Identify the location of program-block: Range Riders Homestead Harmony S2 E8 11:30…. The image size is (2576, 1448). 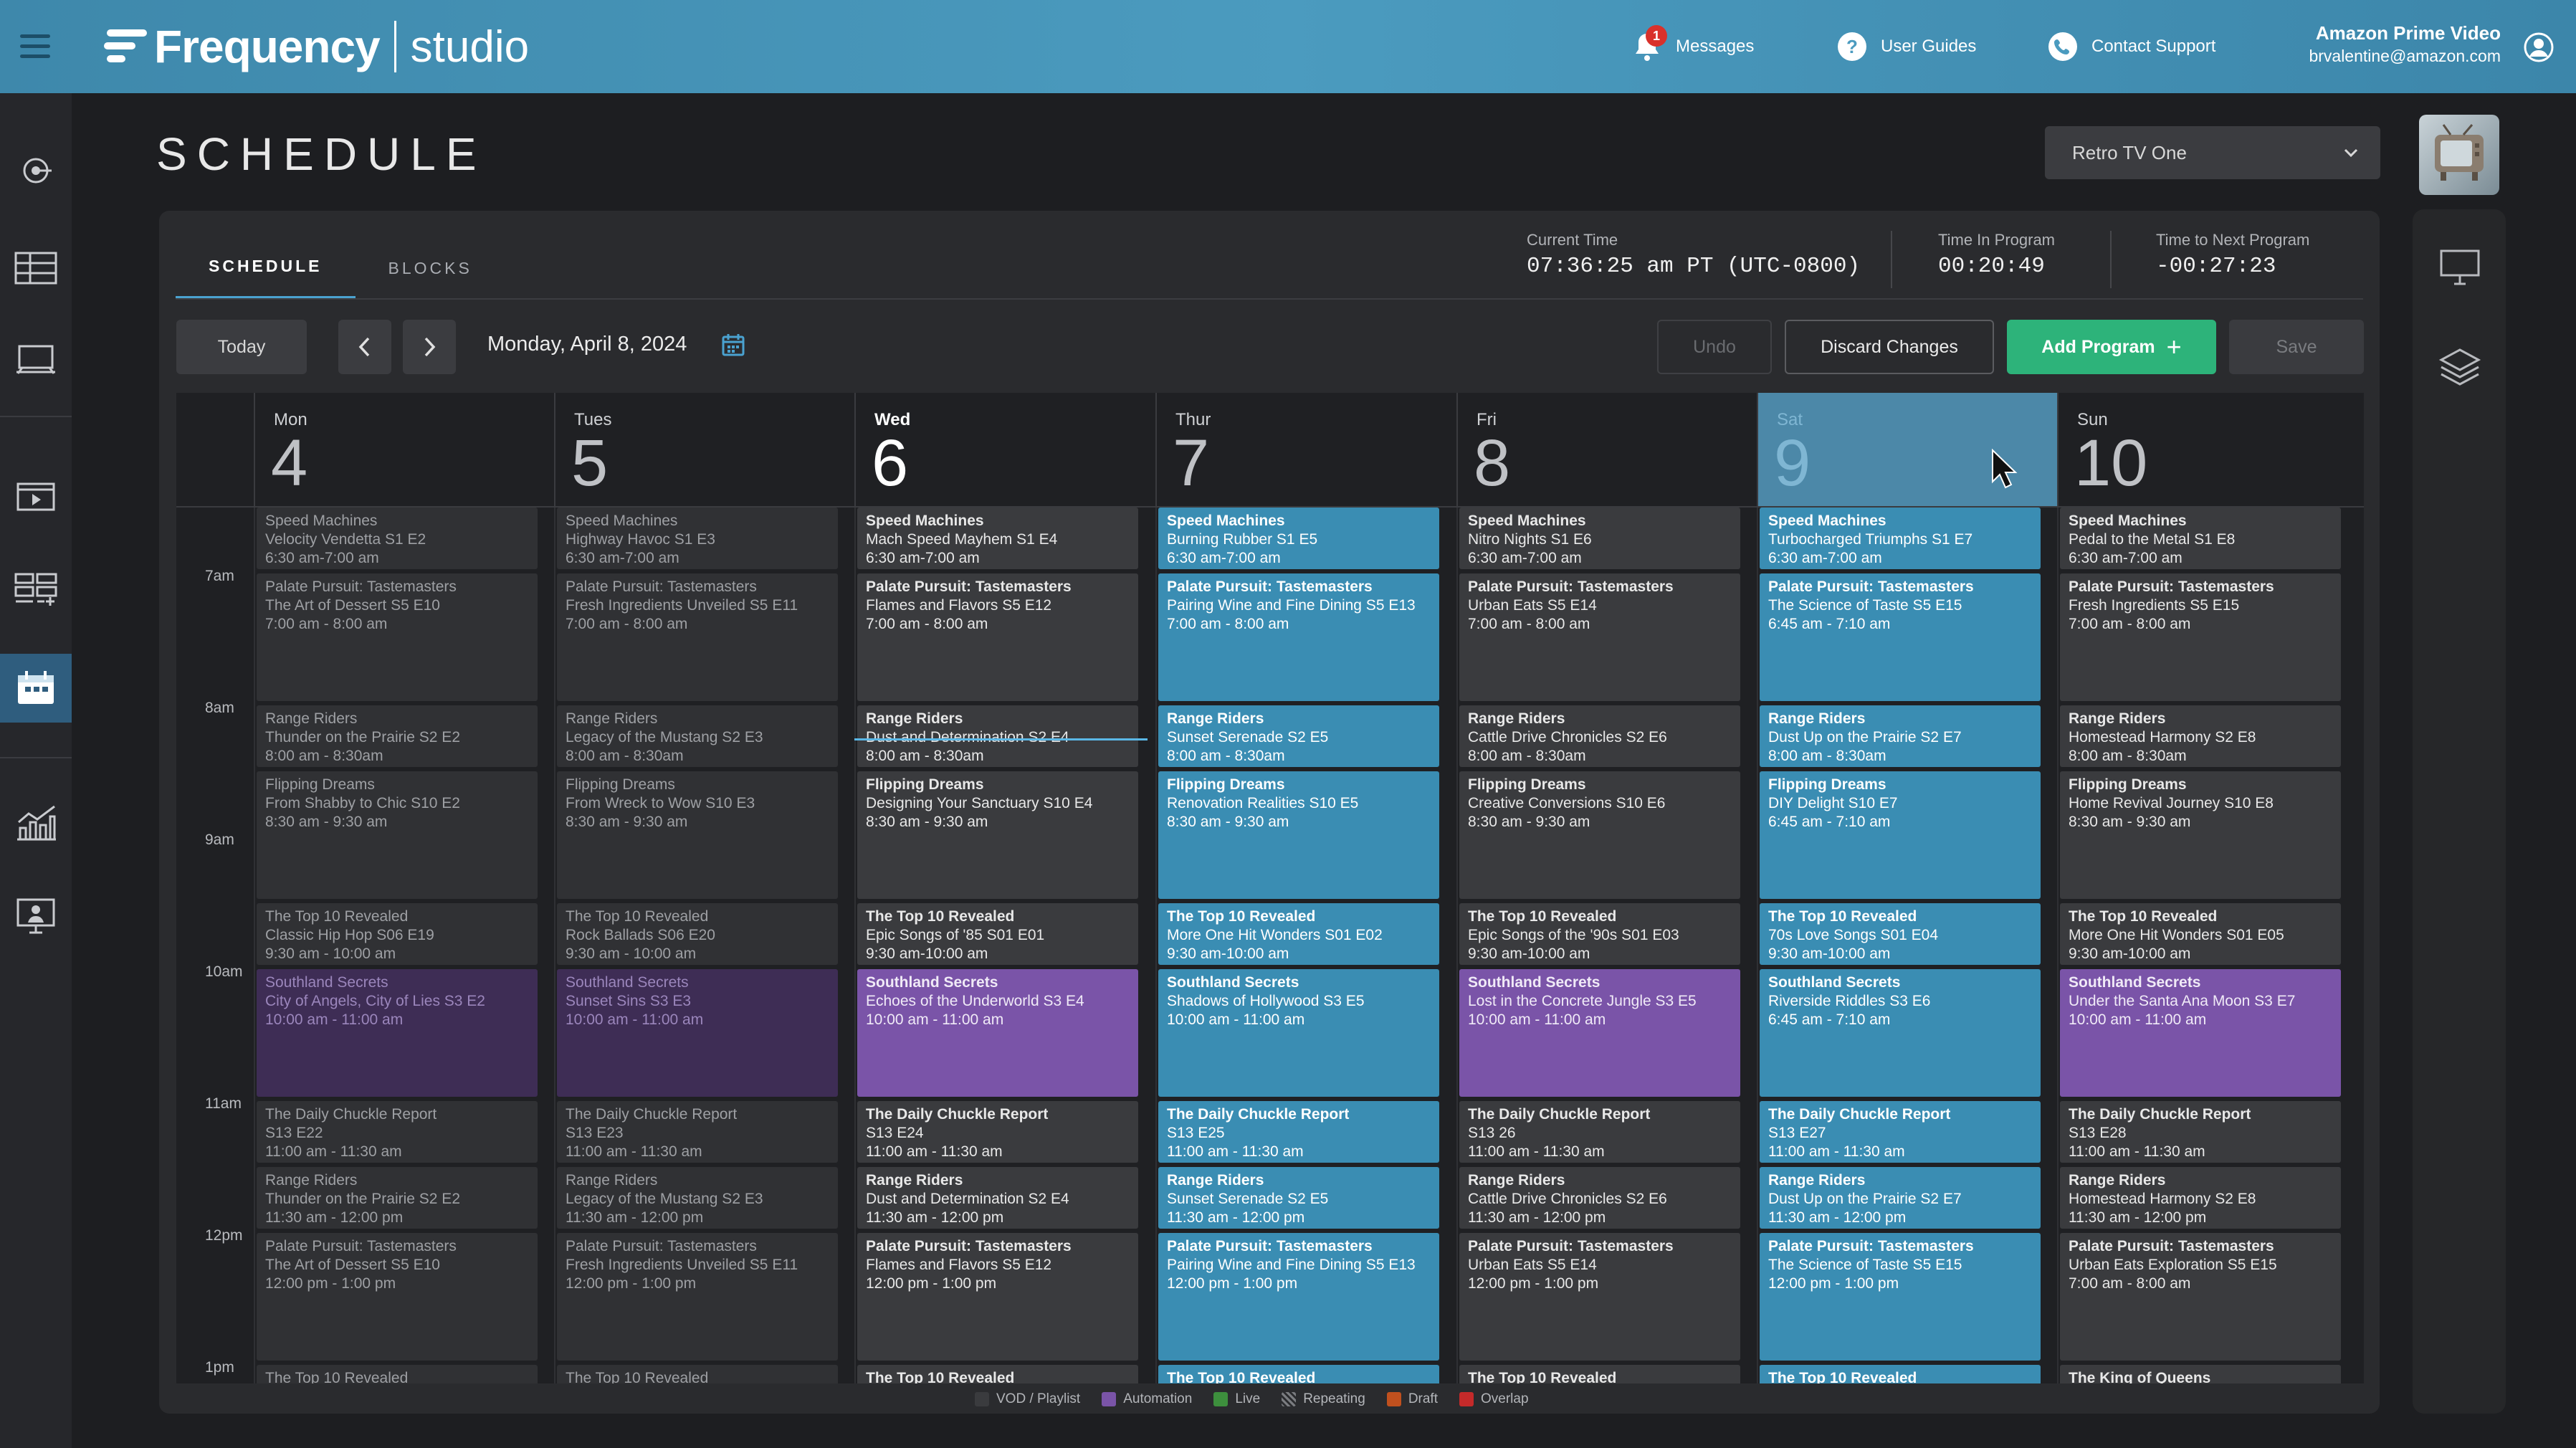
(2200, 1198).